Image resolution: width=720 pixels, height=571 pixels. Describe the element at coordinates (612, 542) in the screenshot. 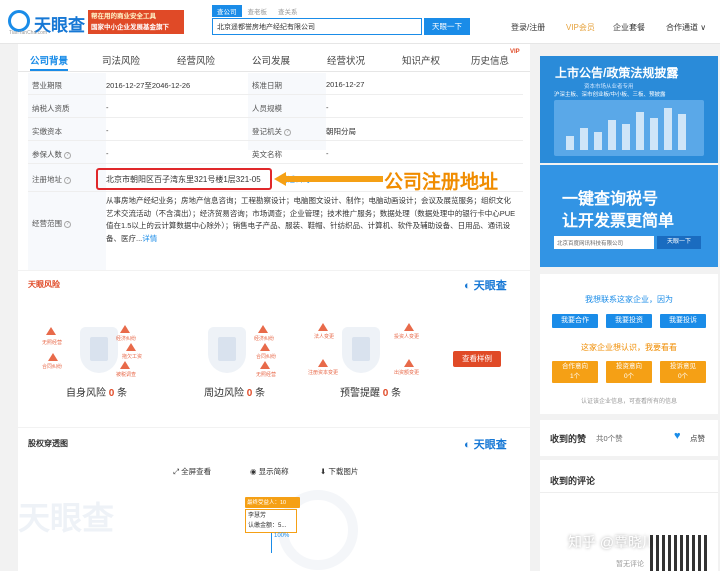

I see `zhihu-watermark: 知乎 @覃晓川` at that location.